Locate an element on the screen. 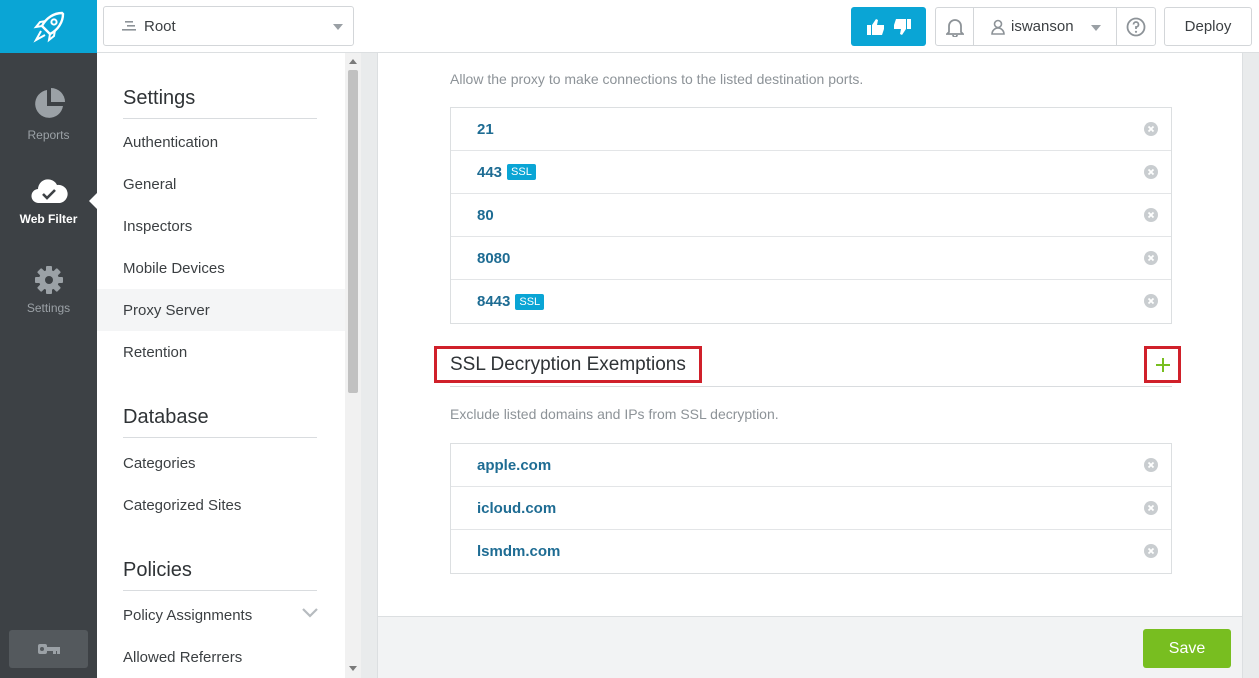  rail-item-settings: Settings is located at coordinates (48, 290).